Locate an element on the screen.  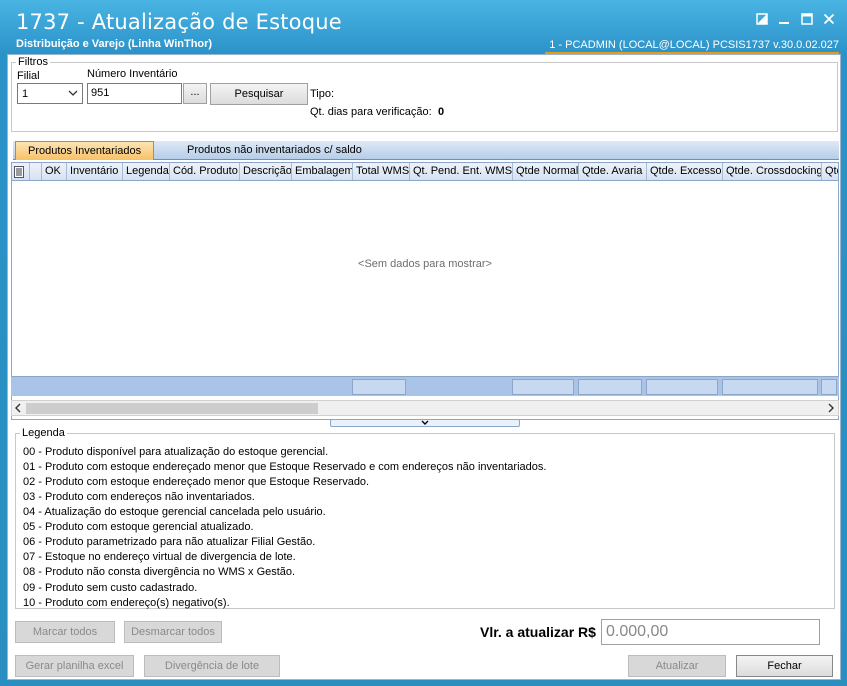
vlr-atualizar-field: 0.000,00 is located at coordinates (710, 632).